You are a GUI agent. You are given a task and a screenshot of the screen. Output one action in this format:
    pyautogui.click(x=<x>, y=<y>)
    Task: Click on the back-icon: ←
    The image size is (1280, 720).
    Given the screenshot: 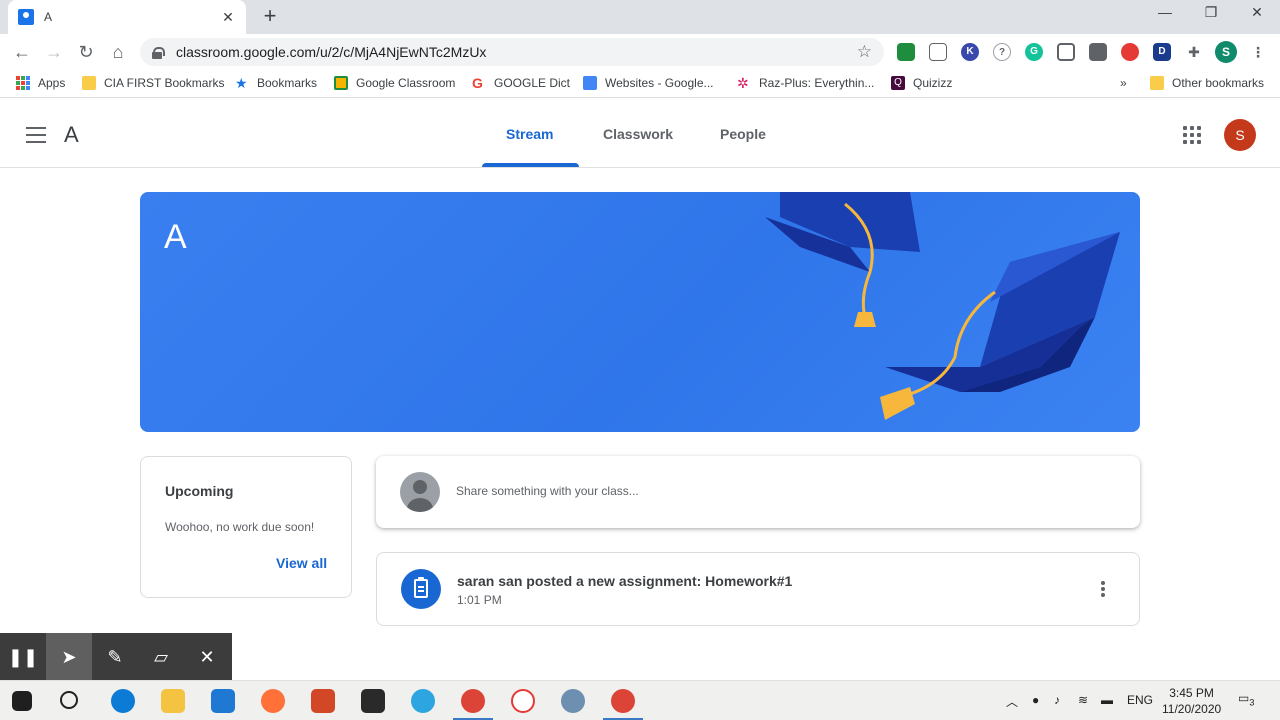 What is the action you would take?
    pyautogui.click(x=22, y=52)
    